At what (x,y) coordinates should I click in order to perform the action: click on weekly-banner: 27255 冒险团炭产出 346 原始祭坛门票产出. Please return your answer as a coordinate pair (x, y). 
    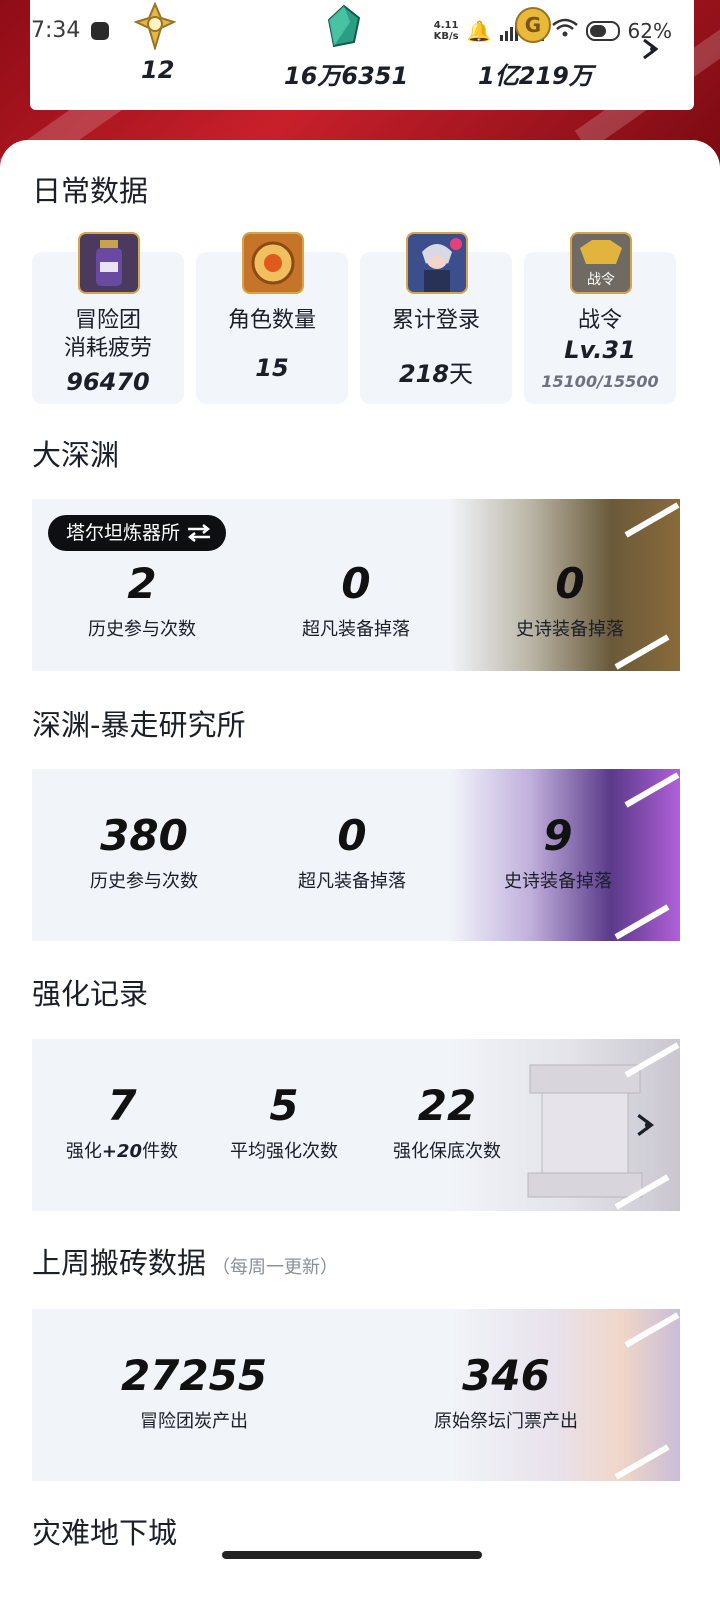
    Looking at the image, I should click on (356, 1395).